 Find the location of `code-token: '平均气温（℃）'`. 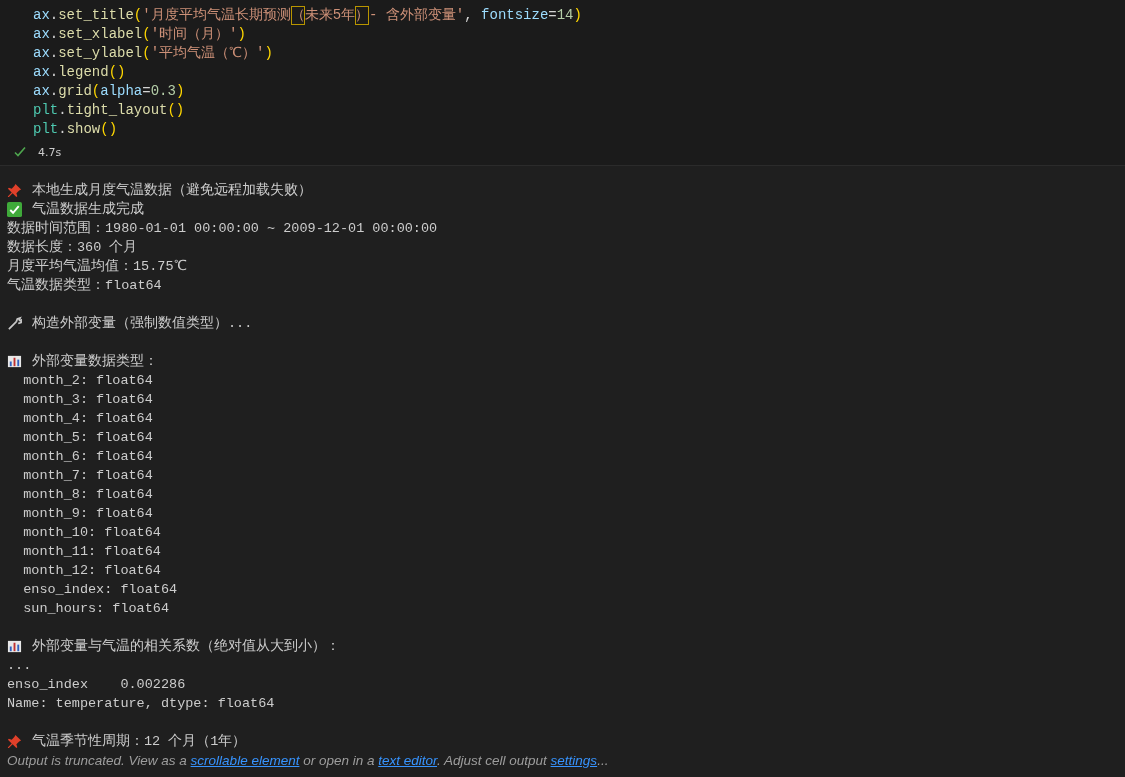

code-token: '平均气温（℃）' is located at coordinates (207, 53).